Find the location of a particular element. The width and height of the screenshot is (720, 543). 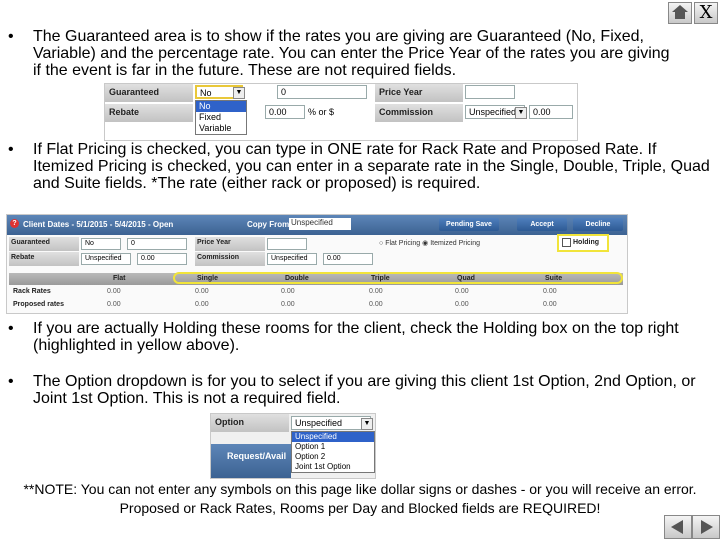

guaranteed-options: No Fixed Variable is located at coordinates (221, 117).